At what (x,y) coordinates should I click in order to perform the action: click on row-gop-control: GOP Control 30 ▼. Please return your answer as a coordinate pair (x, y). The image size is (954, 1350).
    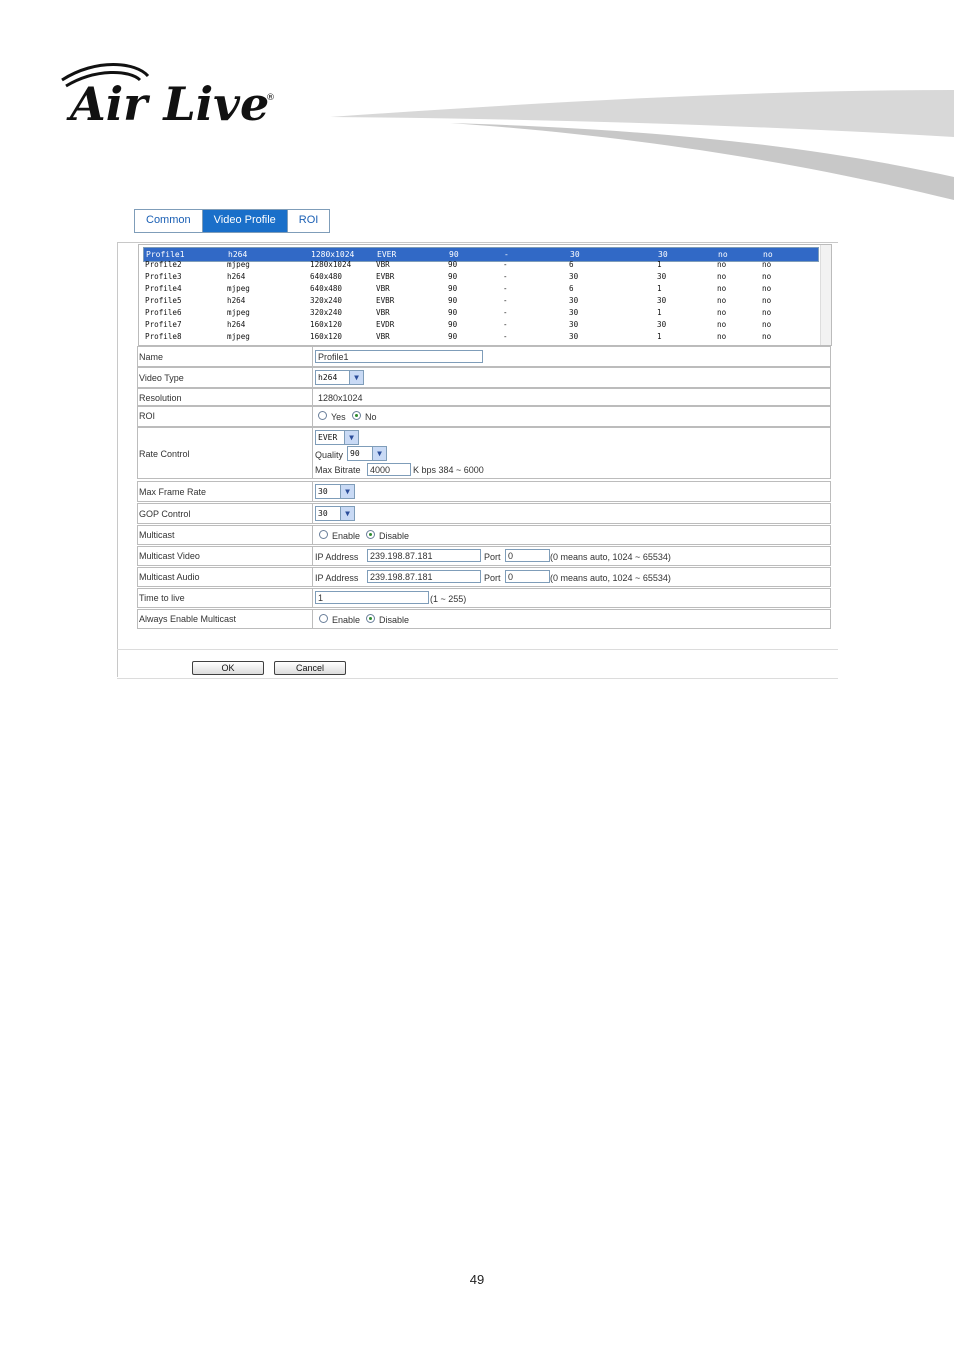
    Looking at the image, I should click on (484, 513).